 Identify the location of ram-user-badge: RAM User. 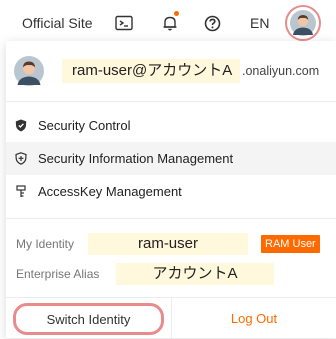
(290, 244).